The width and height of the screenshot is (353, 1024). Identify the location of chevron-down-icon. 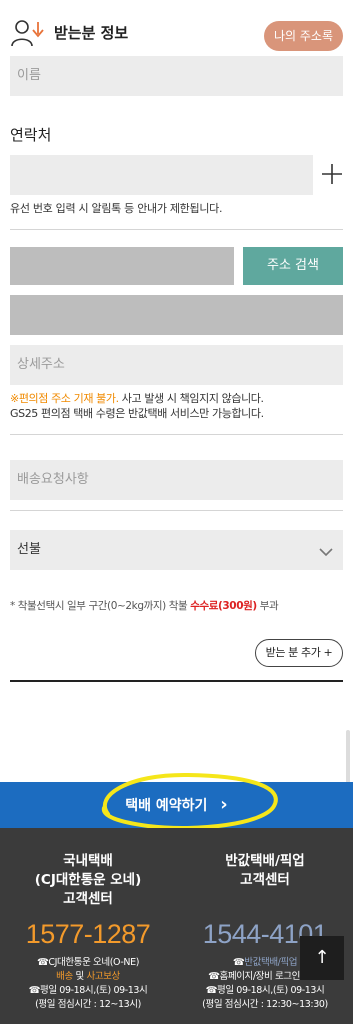
(326, 550).